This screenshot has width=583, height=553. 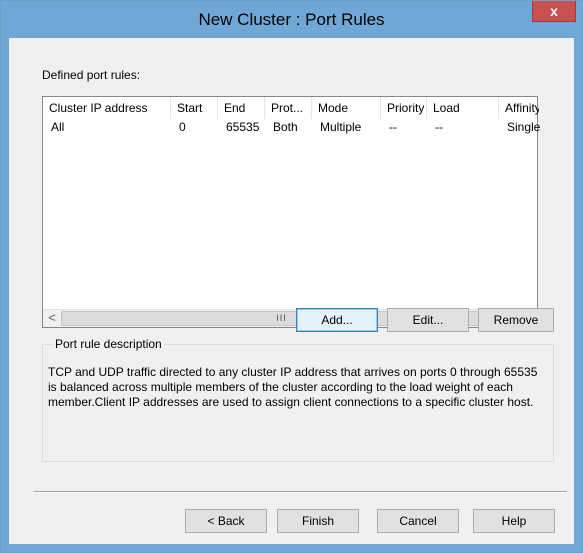 I want to click on separator, so click(x=300, y=492).